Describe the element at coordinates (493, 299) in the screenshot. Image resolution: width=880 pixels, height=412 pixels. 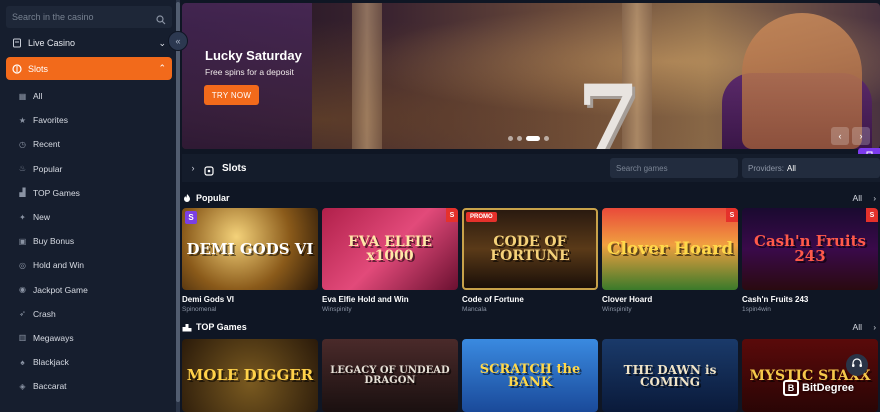
I see `game-name: Code of Fortune` at that location.